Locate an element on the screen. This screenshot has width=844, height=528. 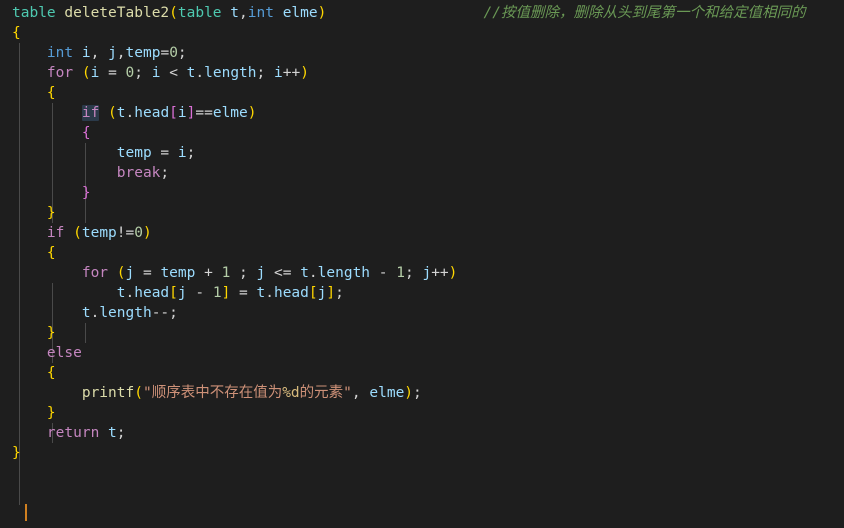
text-cursor is located at coordinates (26, 512).